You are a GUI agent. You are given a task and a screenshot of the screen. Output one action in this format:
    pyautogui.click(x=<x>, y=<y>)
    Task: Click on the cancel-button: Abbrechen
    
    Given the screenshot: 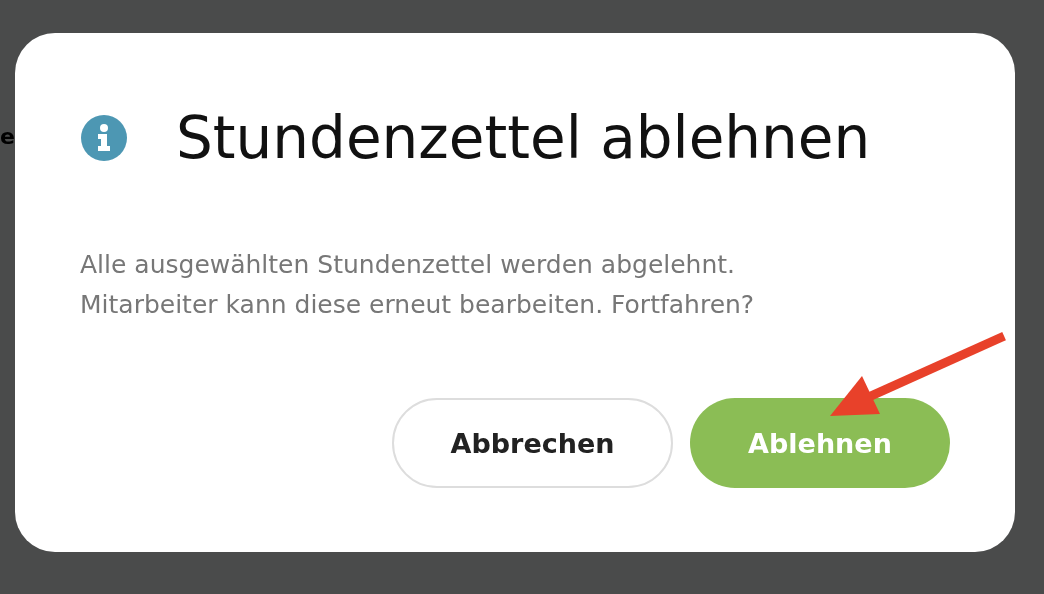 What is the action you would take?
    pyautogui.click(x=532, y=443)
    